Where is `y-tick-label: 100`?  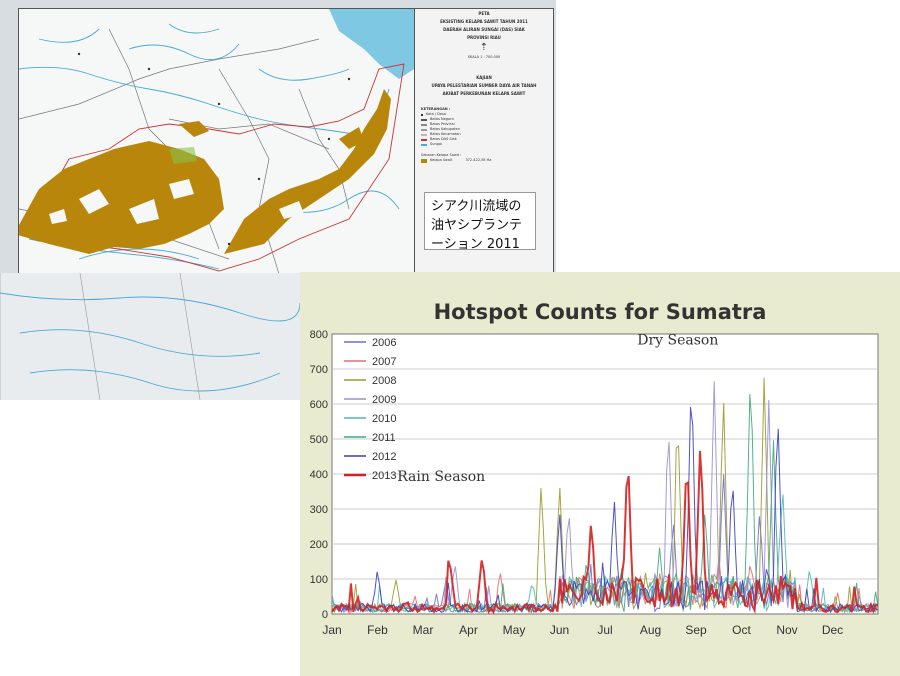 y-tick-label: 100 is located at coordinates (319, 580).